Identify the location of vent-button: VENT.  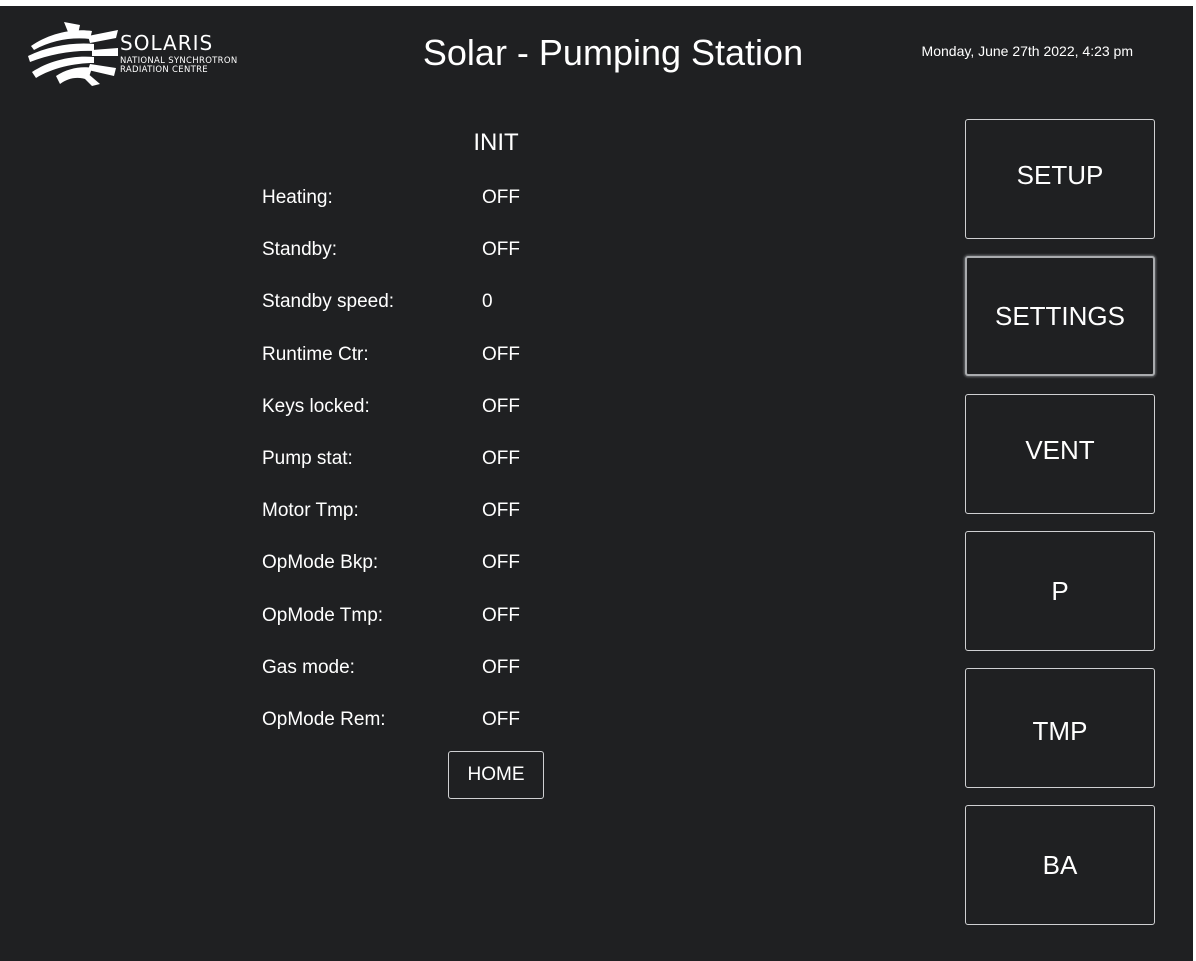
(1060, 454).